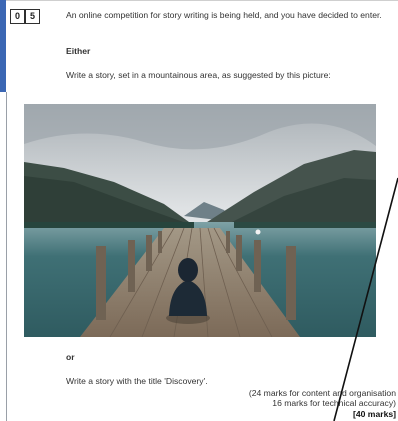 The image size is (398, 421). Describe the element at coordinates (202, 0) in the screenshot. I see `page-top-rule` at that location.